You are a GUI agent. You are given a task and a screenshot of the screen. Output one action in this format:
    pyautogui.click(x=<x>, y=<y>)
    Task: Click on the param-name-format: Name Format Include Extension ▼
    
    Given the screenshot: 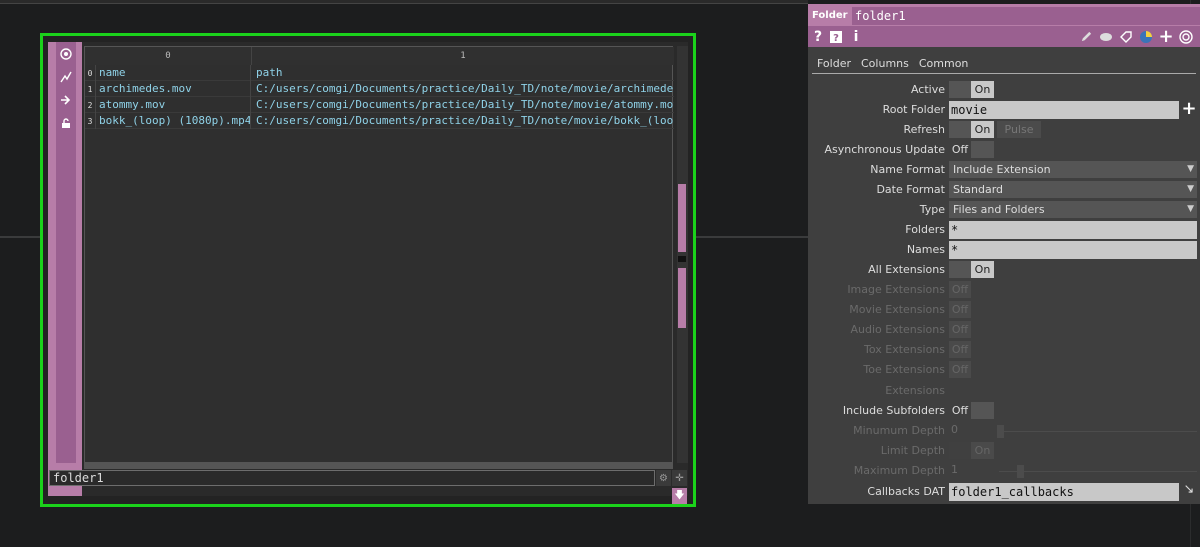 What is the action you would take?
    pyautogui.click(x=1004, y=170)
    